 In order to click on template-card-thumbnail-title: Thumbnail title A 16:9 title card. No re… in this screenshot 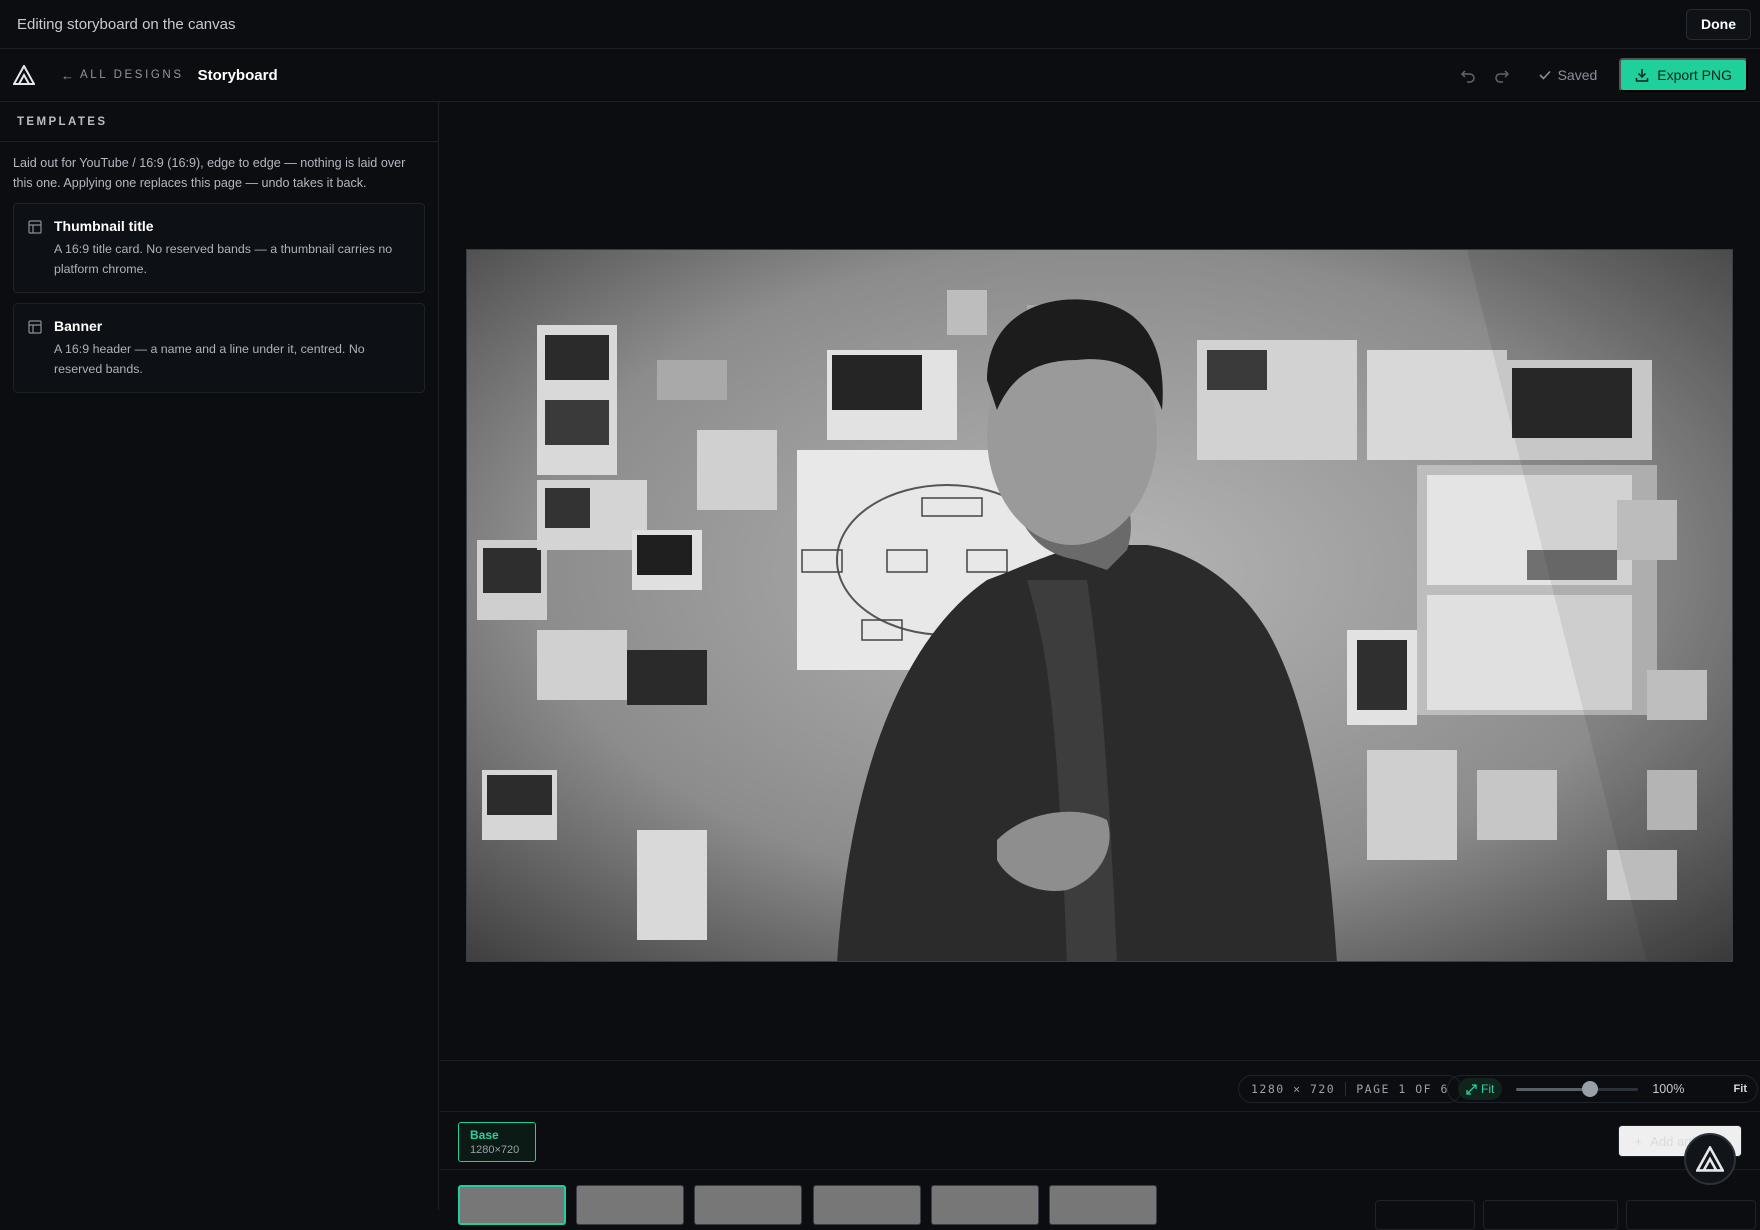, I will do `click(219, 248)`.